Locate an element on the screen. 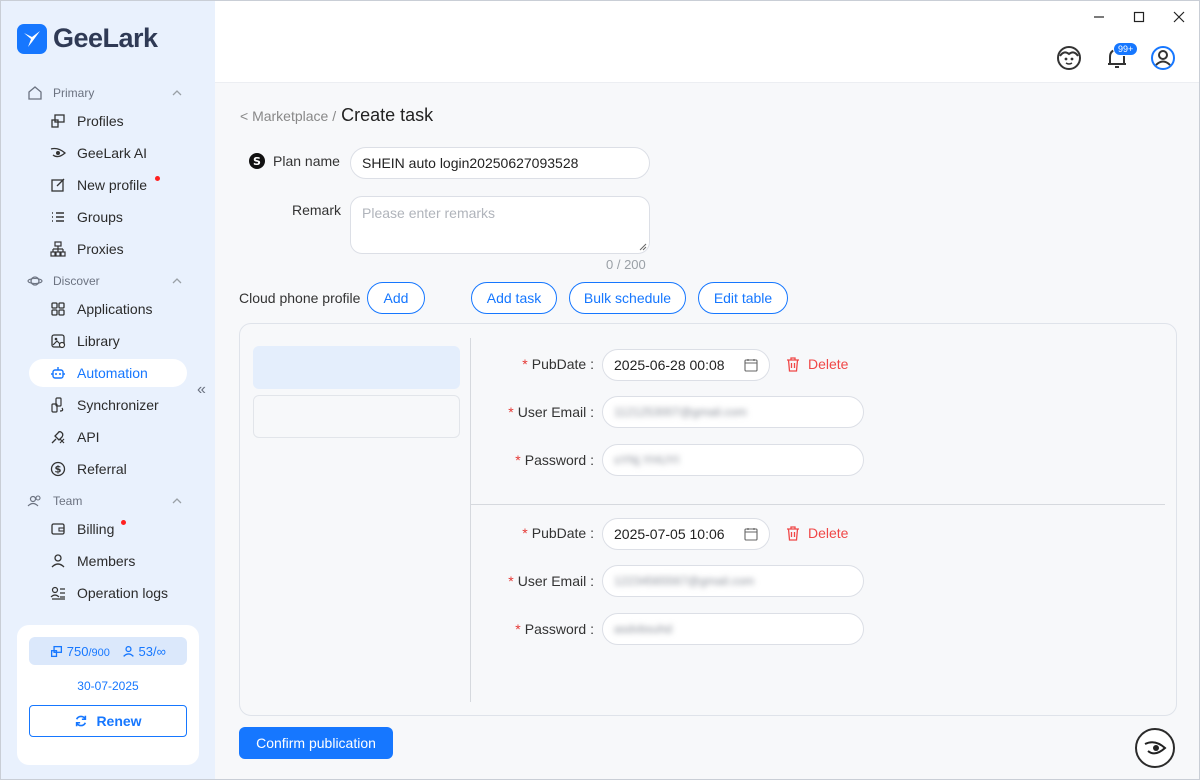 The width and height of the screenshot is (1200, 780). cloud-phone-profile-label: Cloud phone profile is located at coordinates (300, 298).